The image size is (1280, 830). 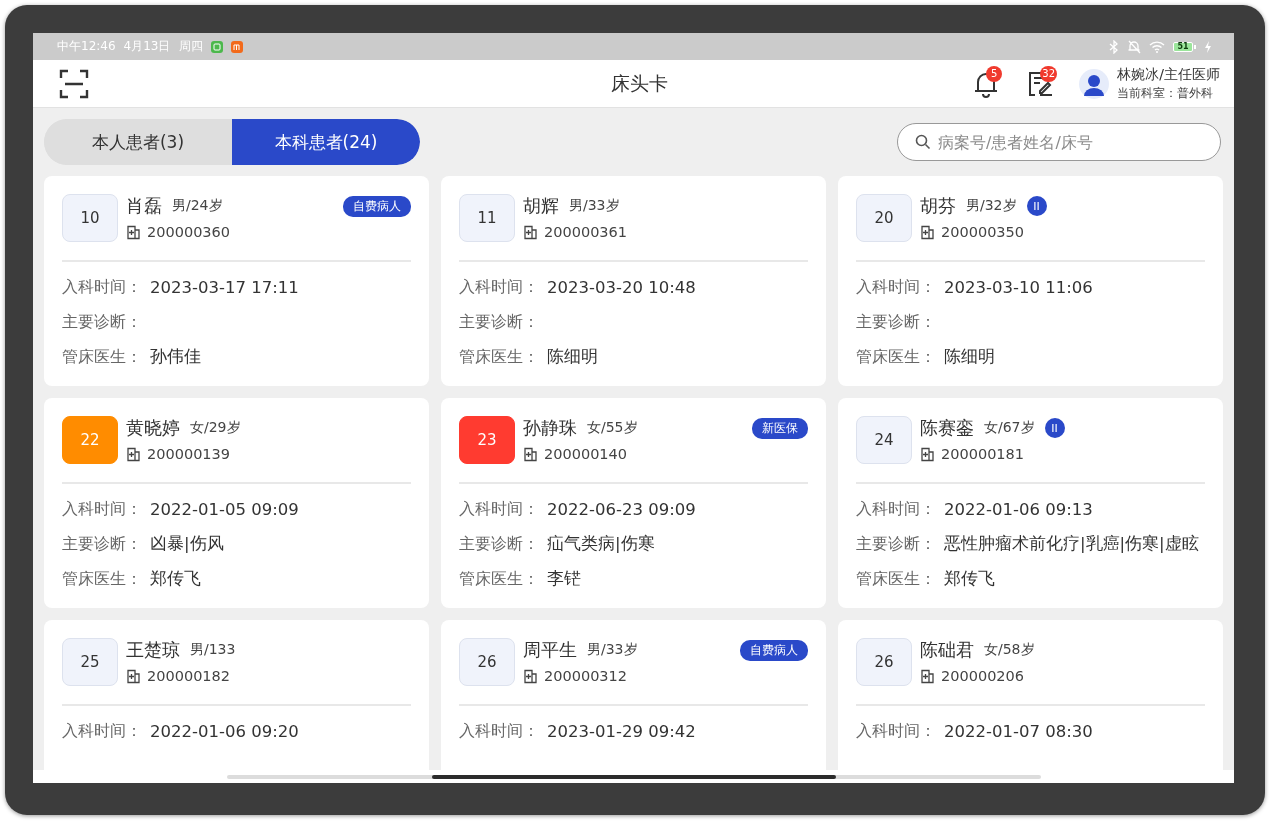 What do you see at coordinates (189, 454) in the screenshot?
I see `record-number: 200000139` at bounding box center [189, 454].